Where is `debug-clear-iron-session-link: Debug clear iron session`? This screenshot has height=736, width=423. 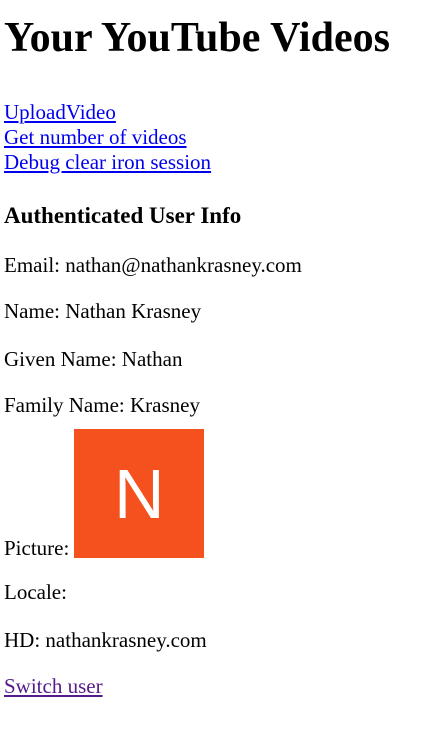 debug-clear-iron-session-link: Debug clear iron session is located at coordinates (211, 162).